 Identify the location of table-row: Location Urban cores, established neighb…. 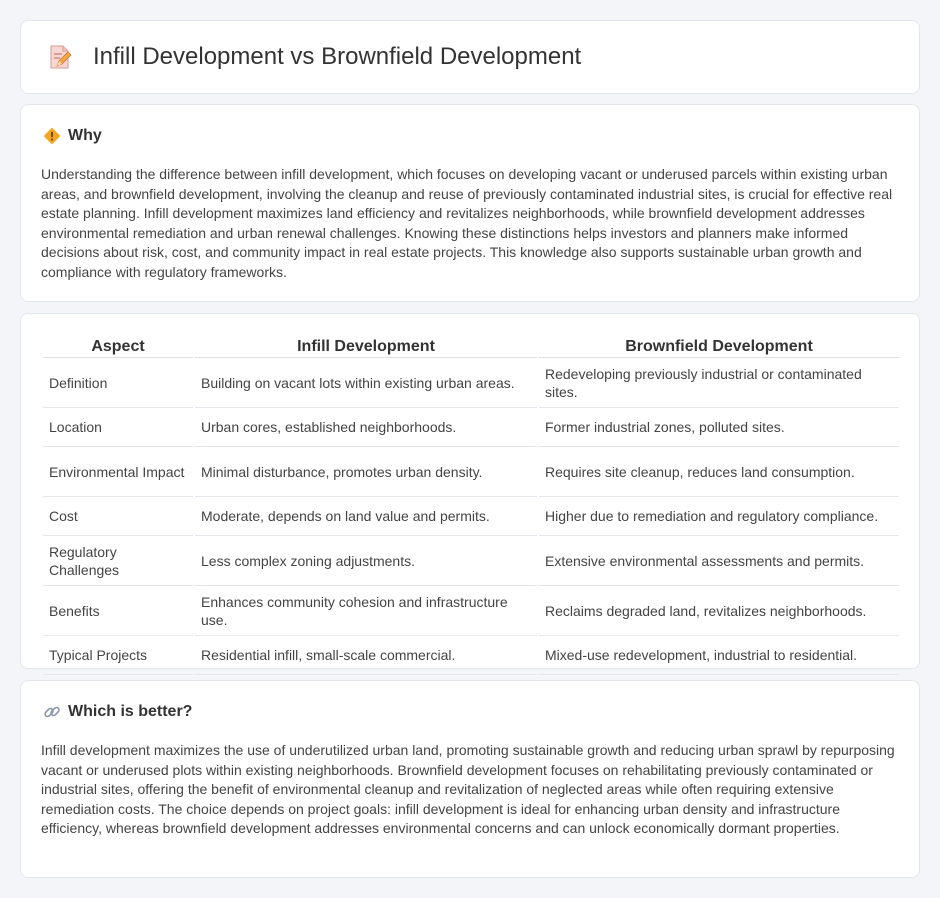
(471, 427).